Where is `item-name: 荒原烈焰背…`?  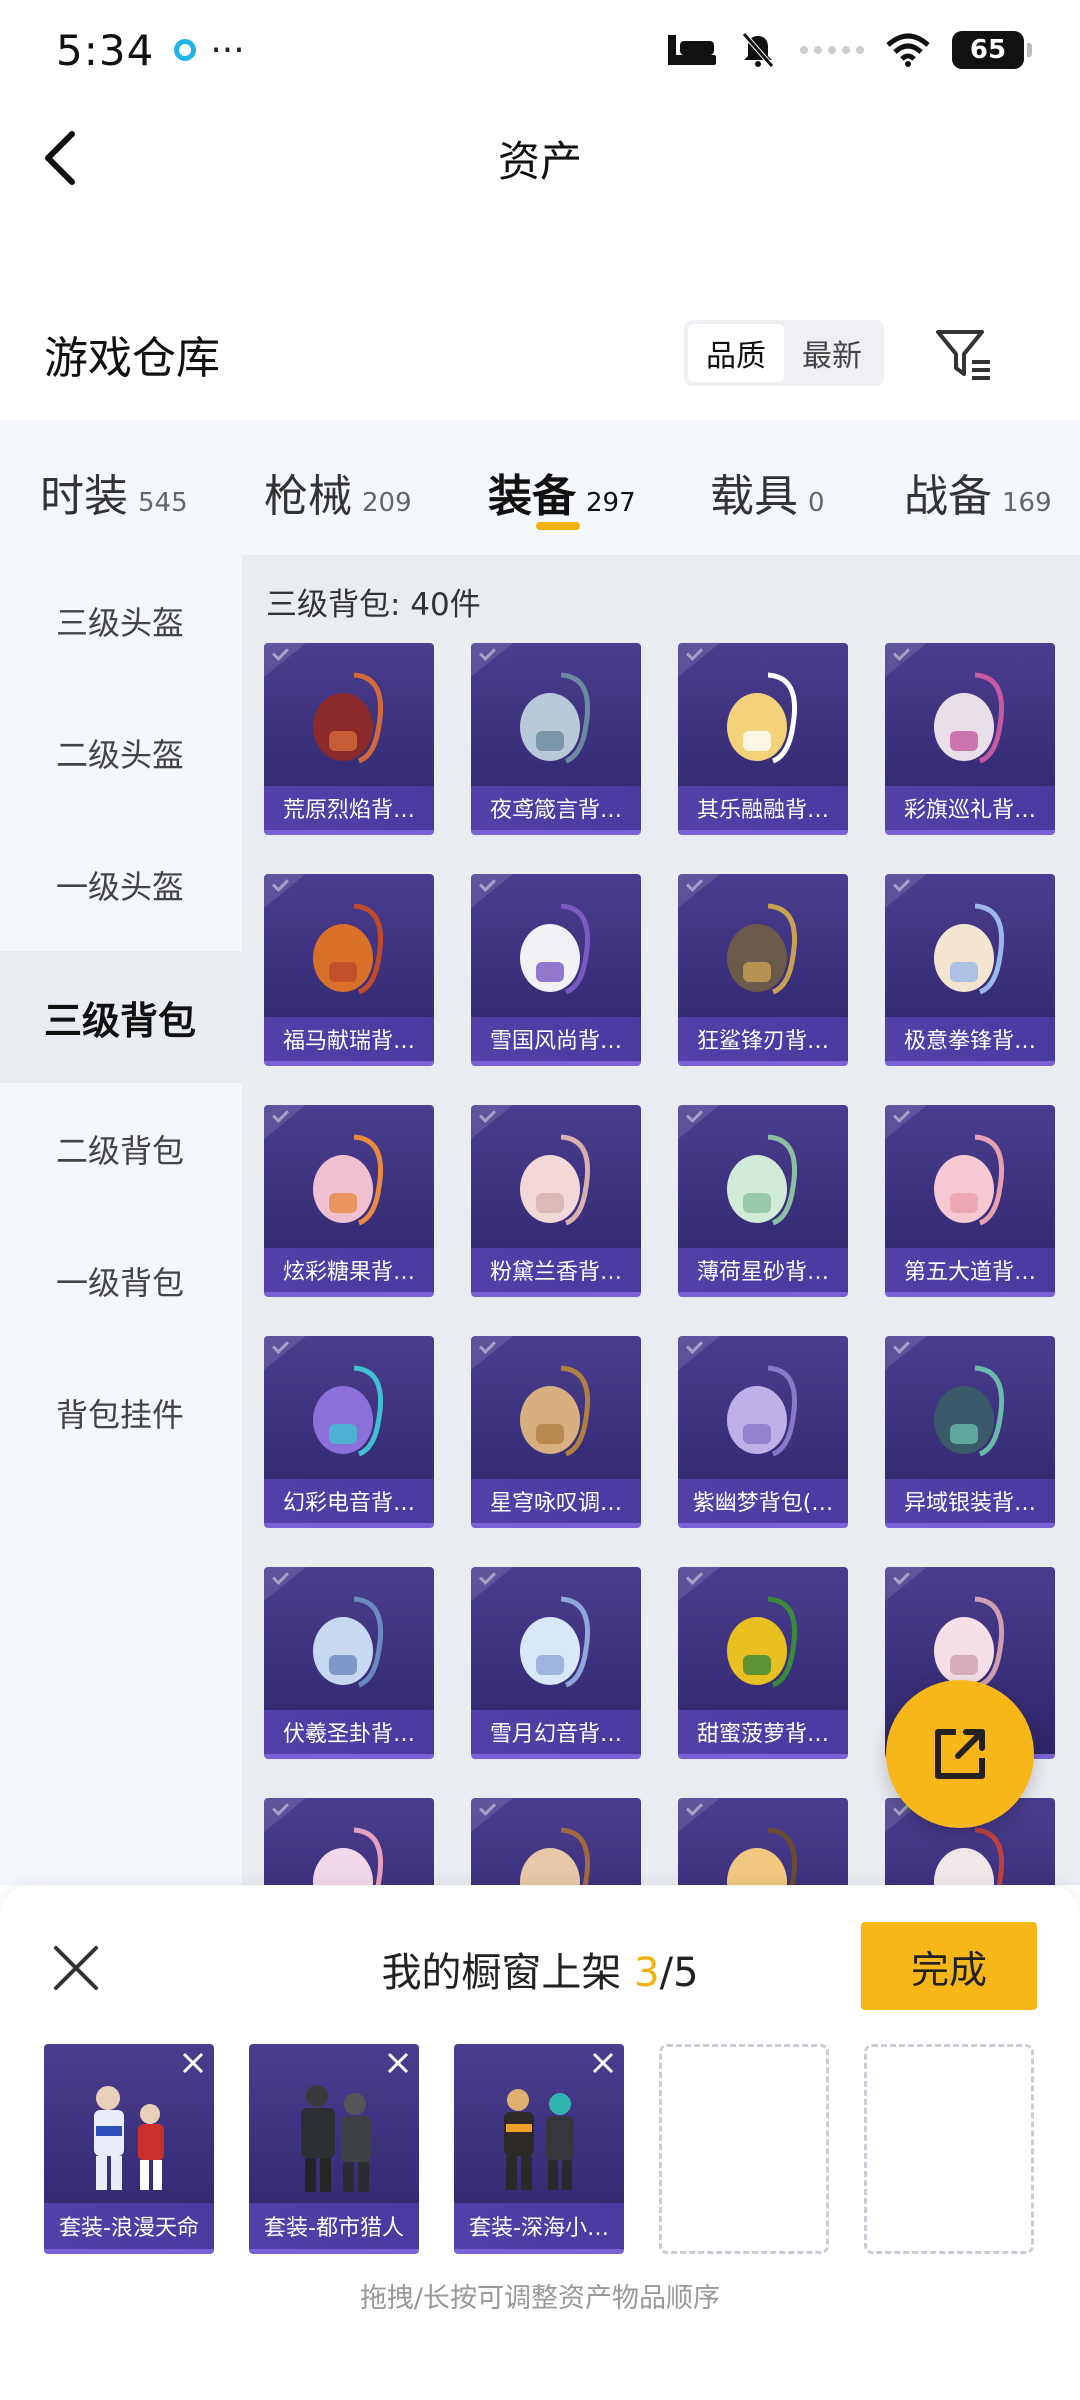
item-name: 荒原烈焰背… is located at coordinates (349, 808).